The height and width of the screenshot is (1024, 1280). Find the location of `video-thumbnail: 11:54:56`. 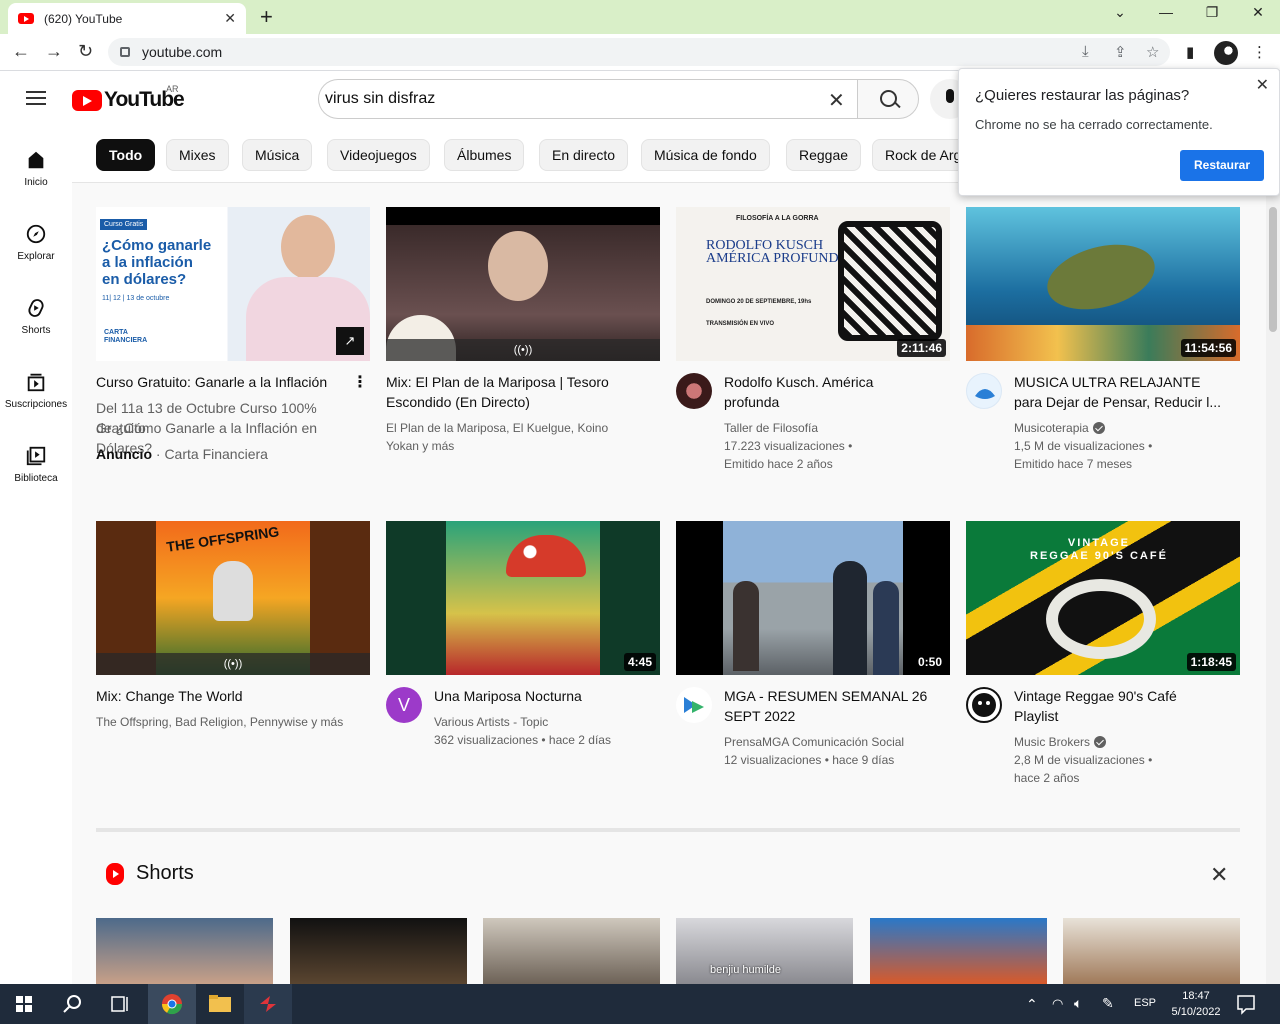

video-thumbnail: 11:54:56 is located at coordinates (1103, 284).